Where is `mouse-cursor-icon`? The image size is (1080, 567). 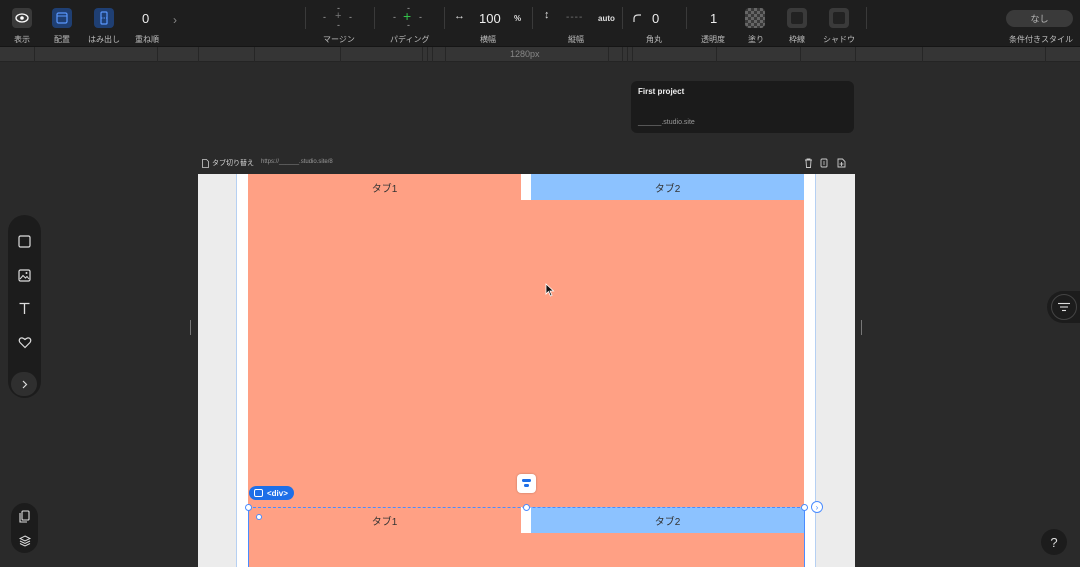 mouse-cursor-icon is located at coordinates (550, 290).